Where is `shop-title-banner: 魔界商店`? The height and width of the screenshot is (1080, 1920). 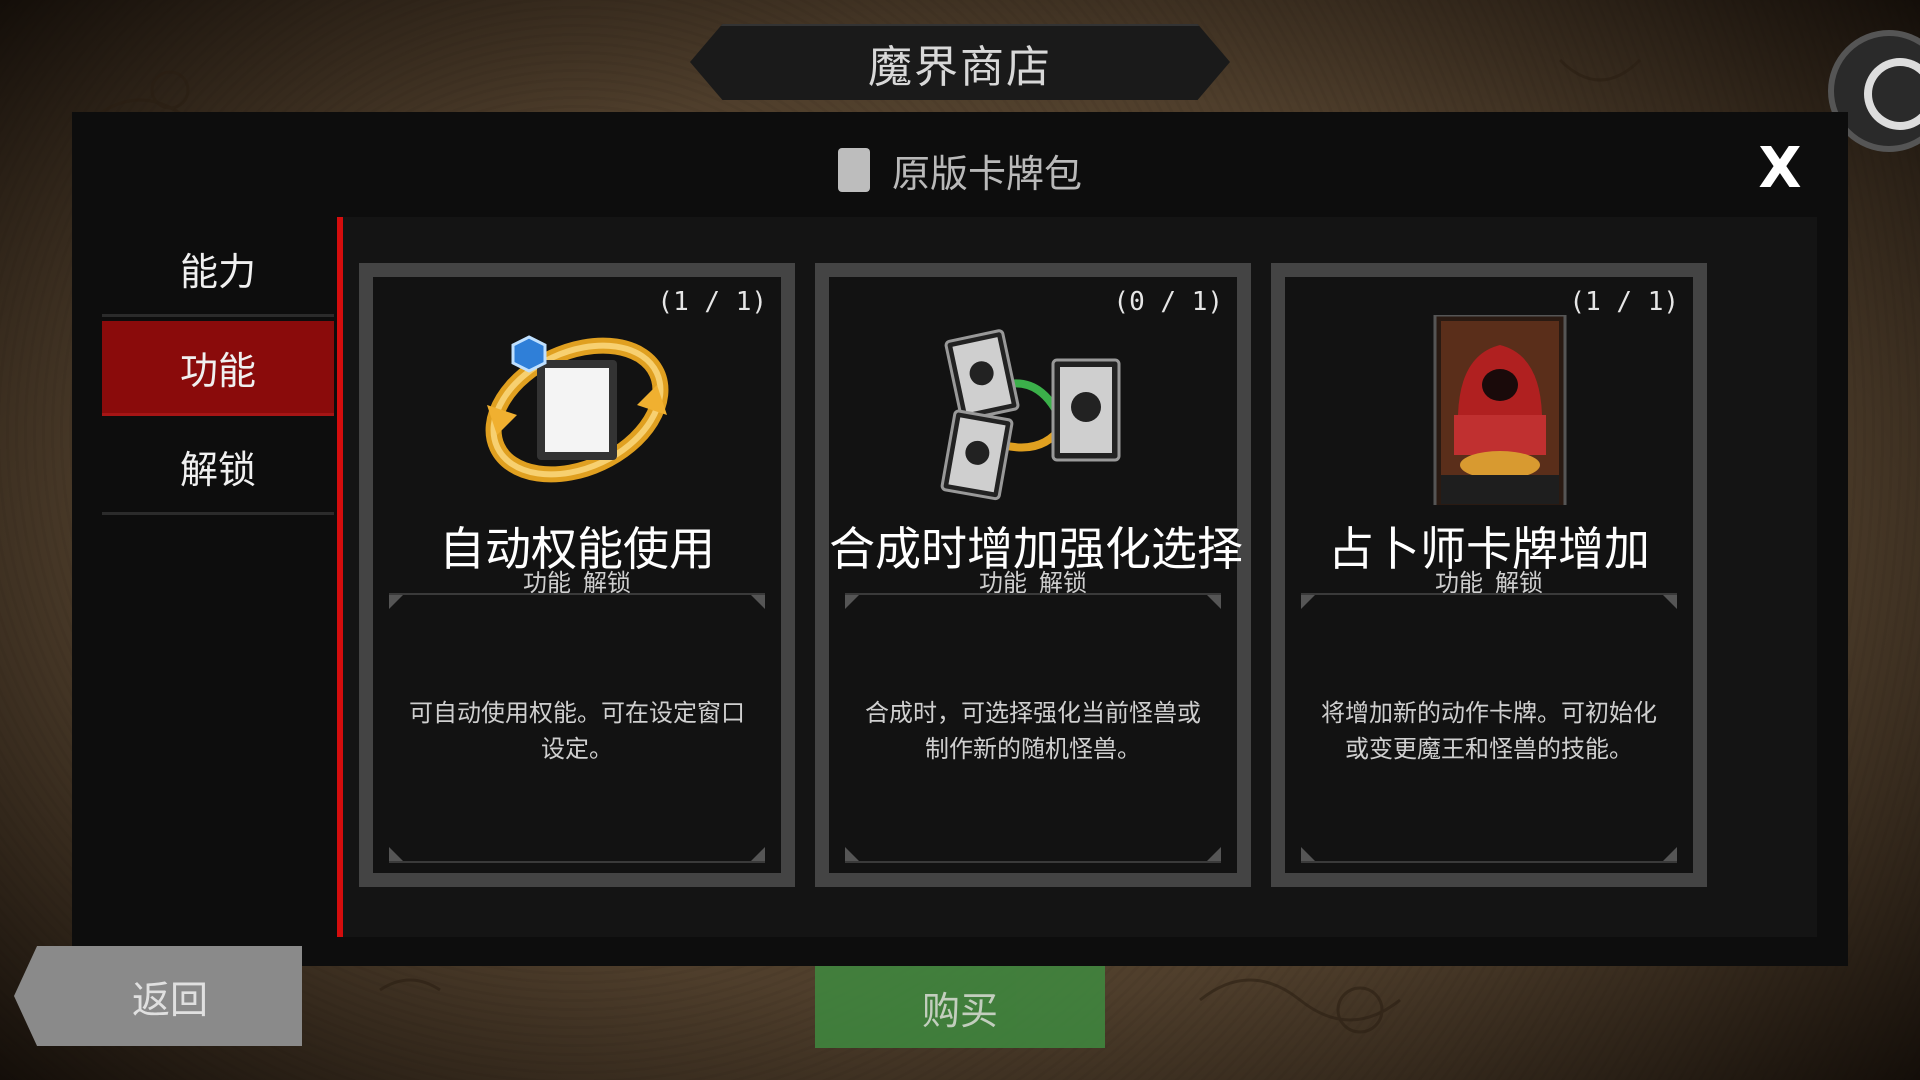 shop-title-banner: 魔界商店 is located at coordinates (960, 62).